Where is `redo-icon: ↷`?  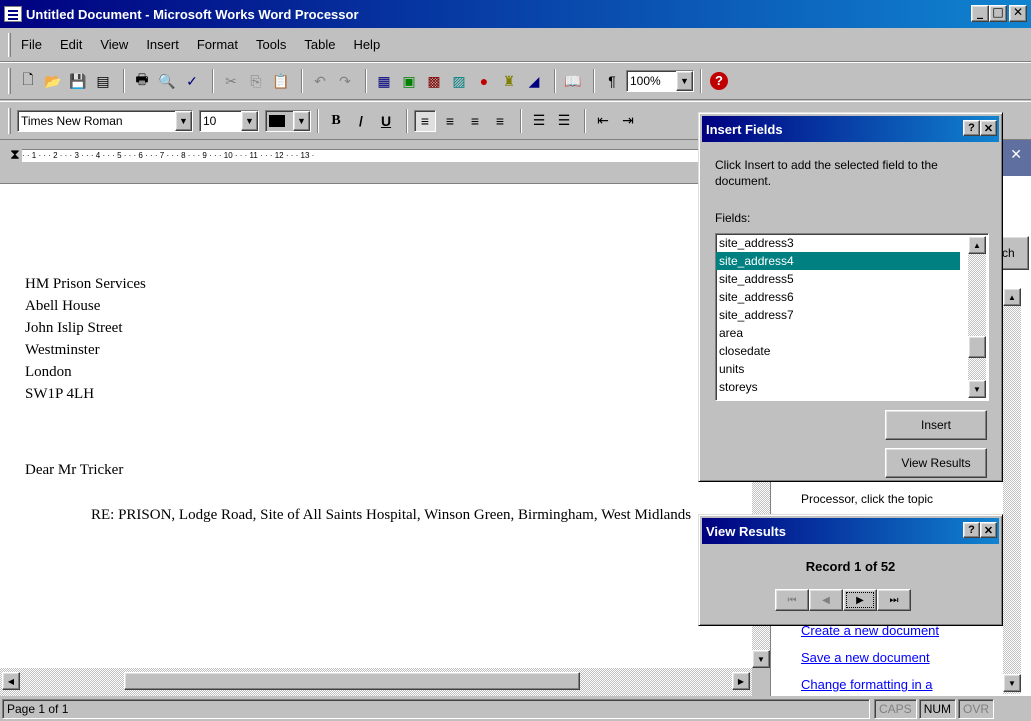
redo-icon: ↷ is located at coordinates (345, 81).